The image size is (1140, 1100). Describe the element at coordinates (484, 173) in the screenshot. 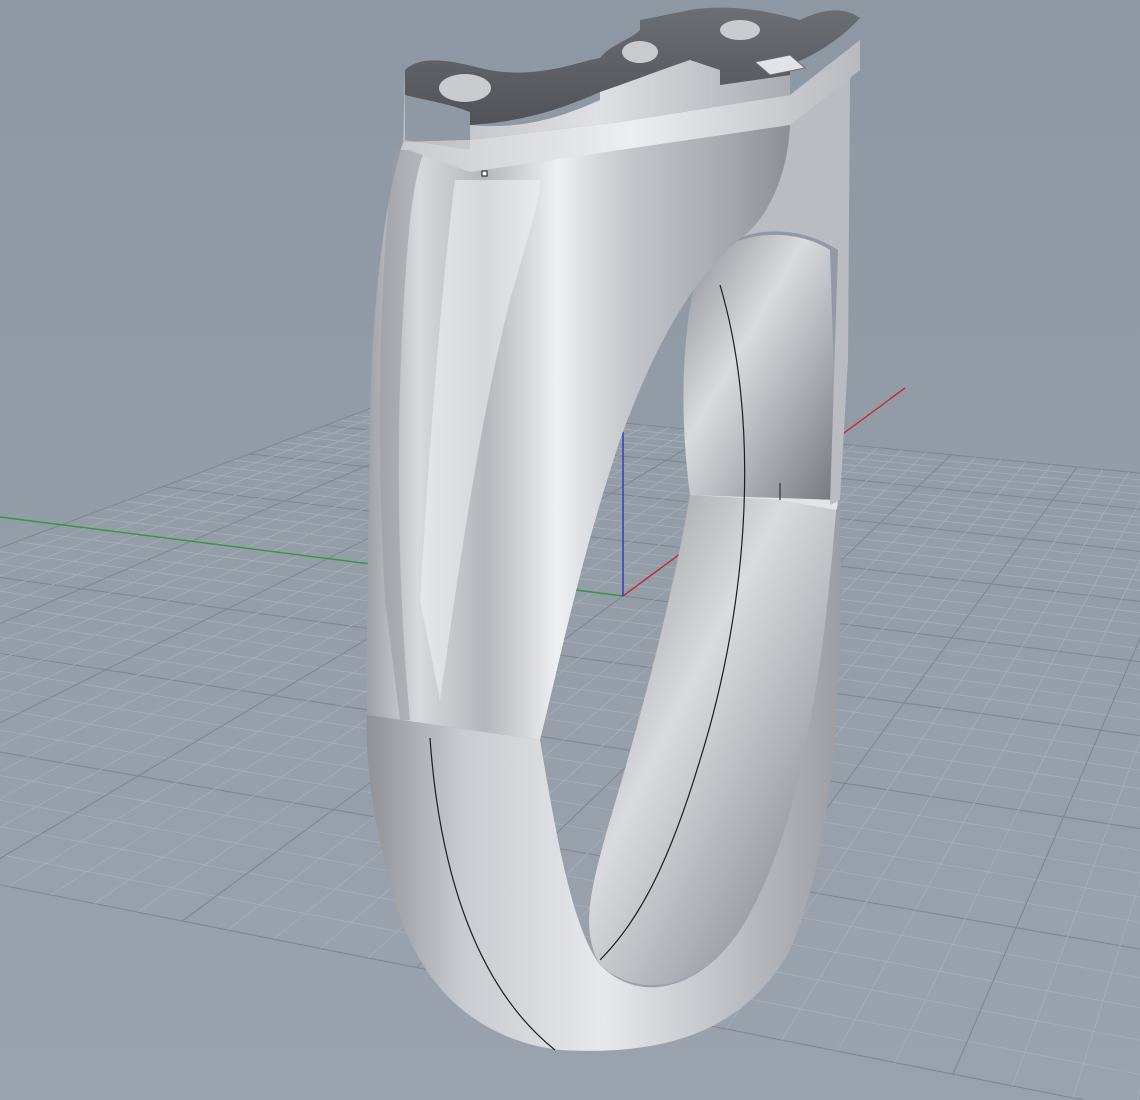

I see `selection-point-marker` at that location.